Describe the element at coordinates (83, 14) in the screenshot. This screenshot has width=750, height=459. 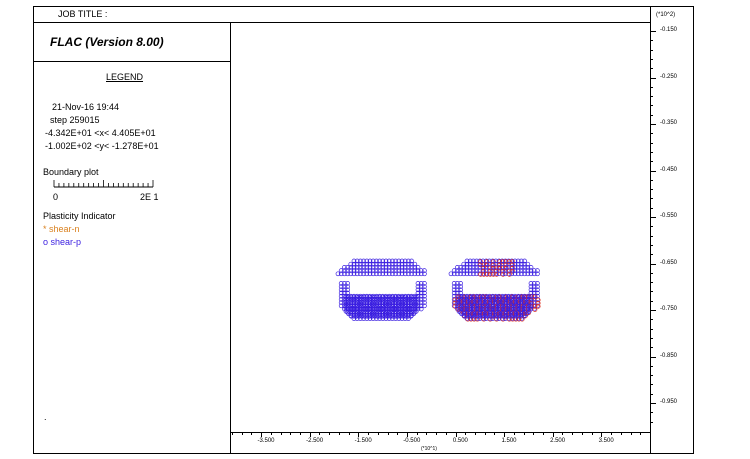
I see `job-title-label: JOB TITLE :` at that location.